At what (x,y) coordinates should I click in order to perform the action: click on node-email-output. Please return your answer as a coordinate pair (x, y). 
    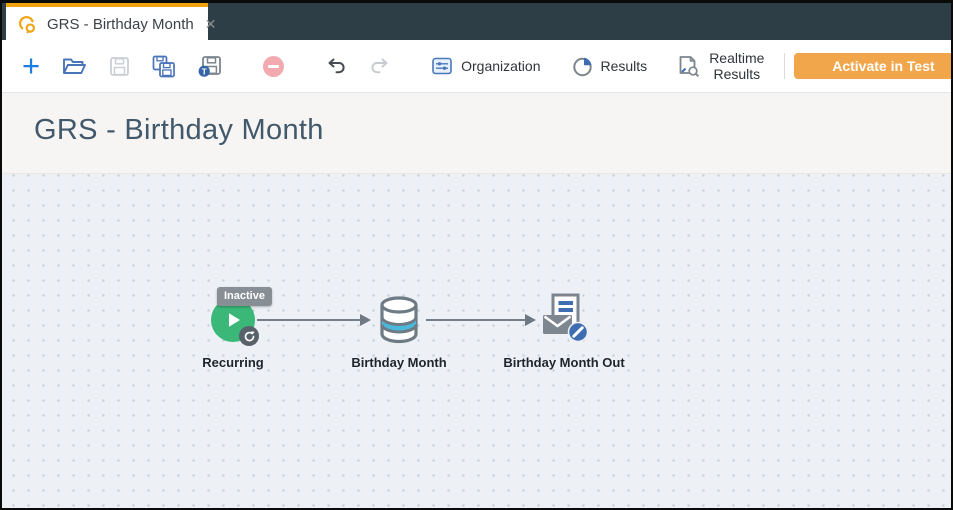
    Looking at the image, I should click on (564, 318).